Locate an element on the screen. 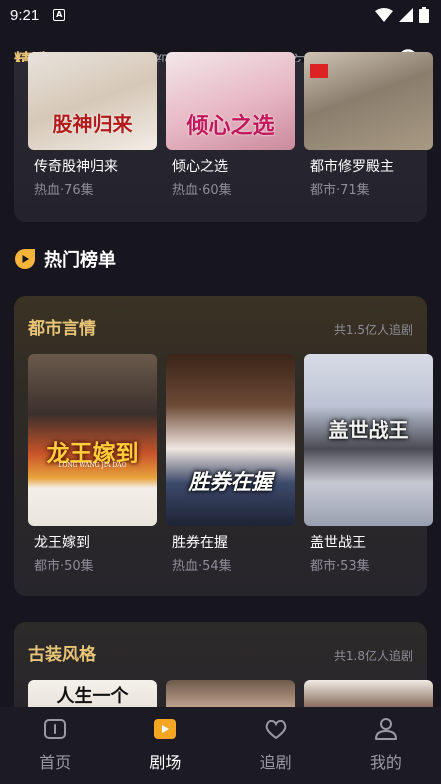 The height and width of the screenshot is (784, 441). show-name: 龙王嫁到 is located at coordinates (62, 543).